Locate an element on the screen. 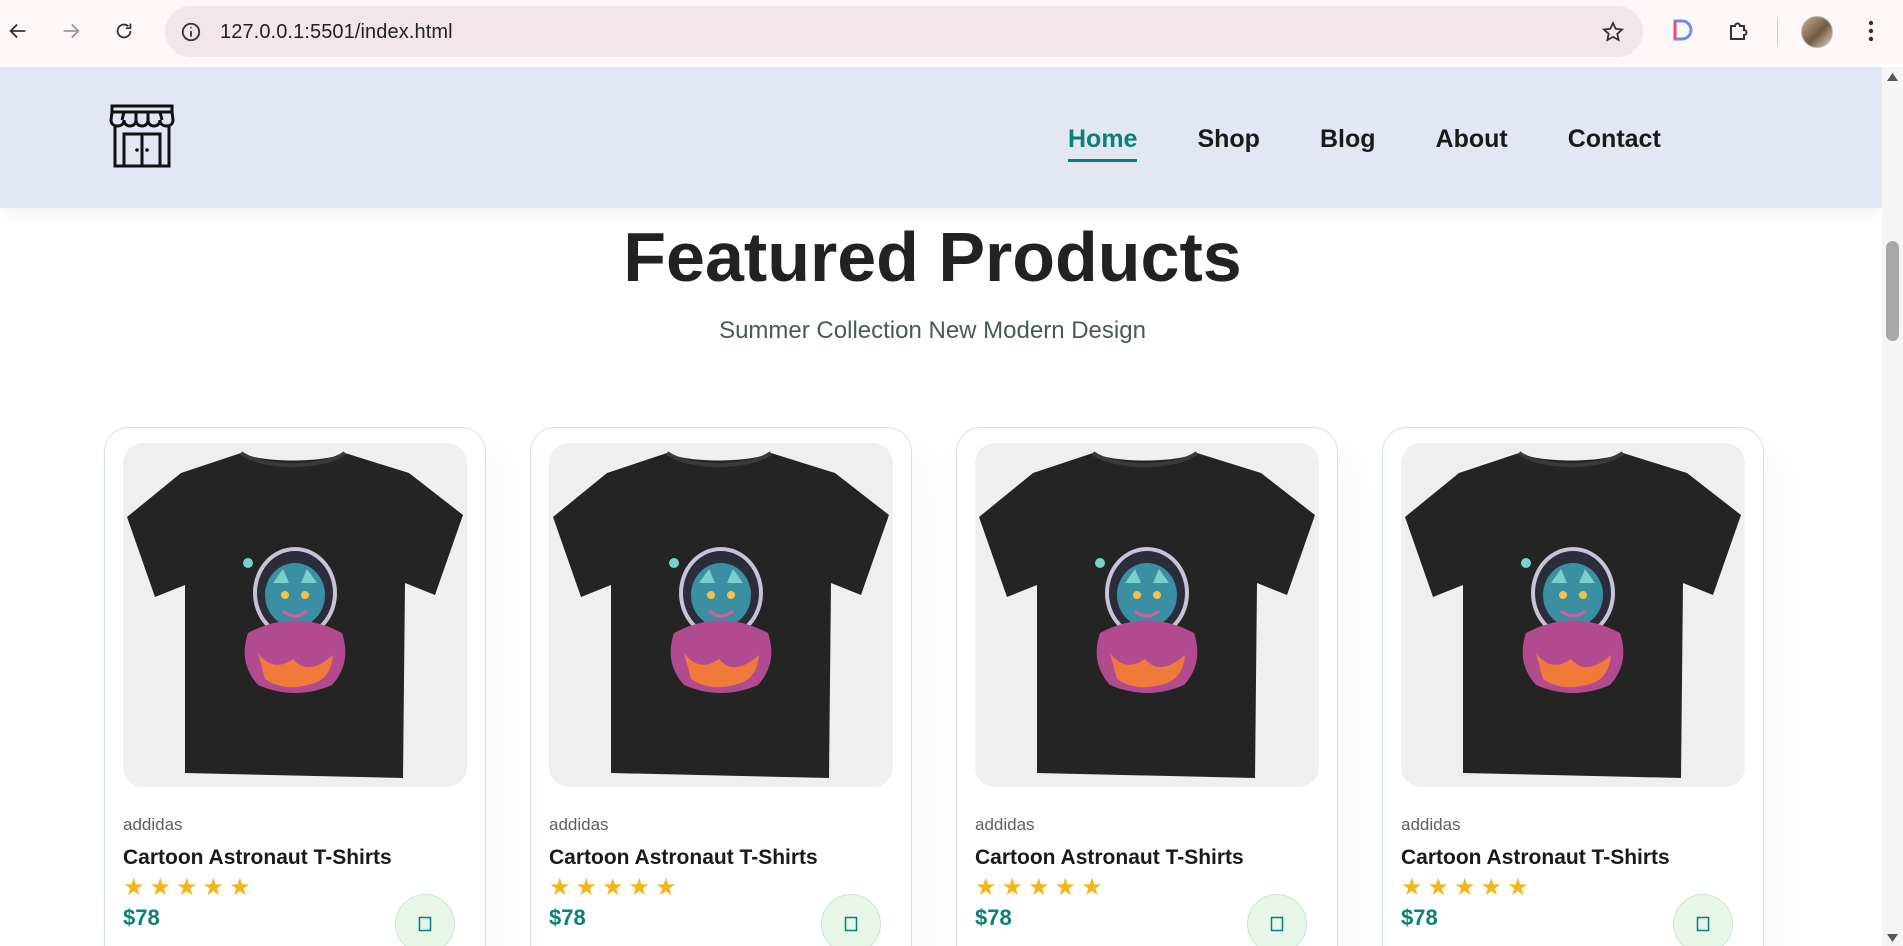 The height and width of the screenshot is (946, 1903). storefront-icon is located at coordinates (142, 136).